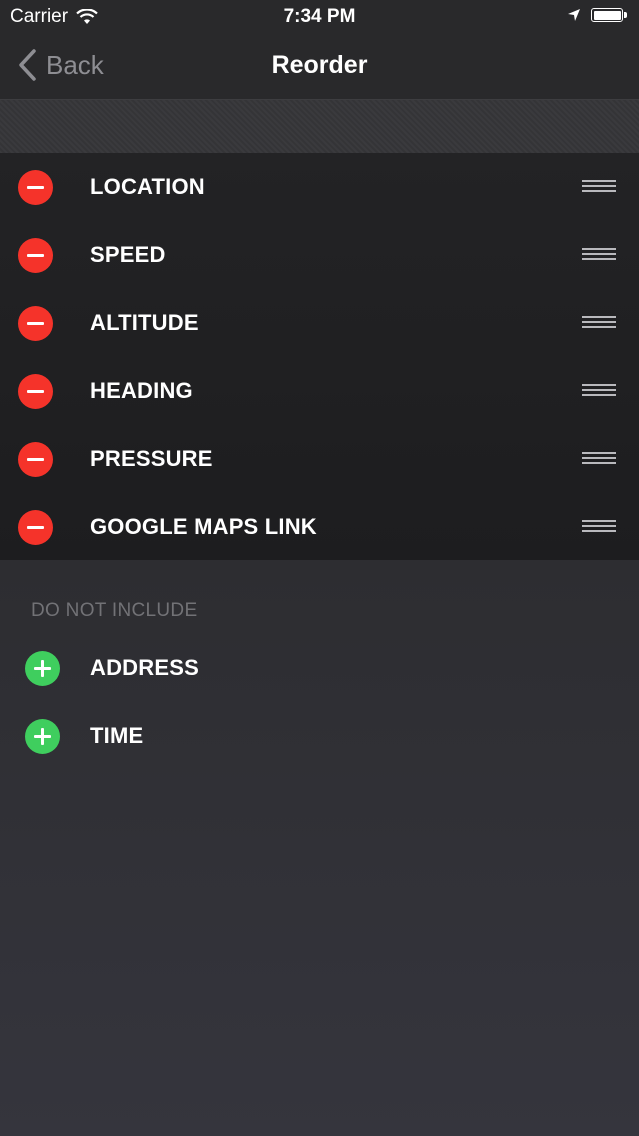 This screenshot has width=639, height=1136. Describe the element at coordinates (128, 254) in the screenshot. I see `list-item-label: SPEED` at that location.